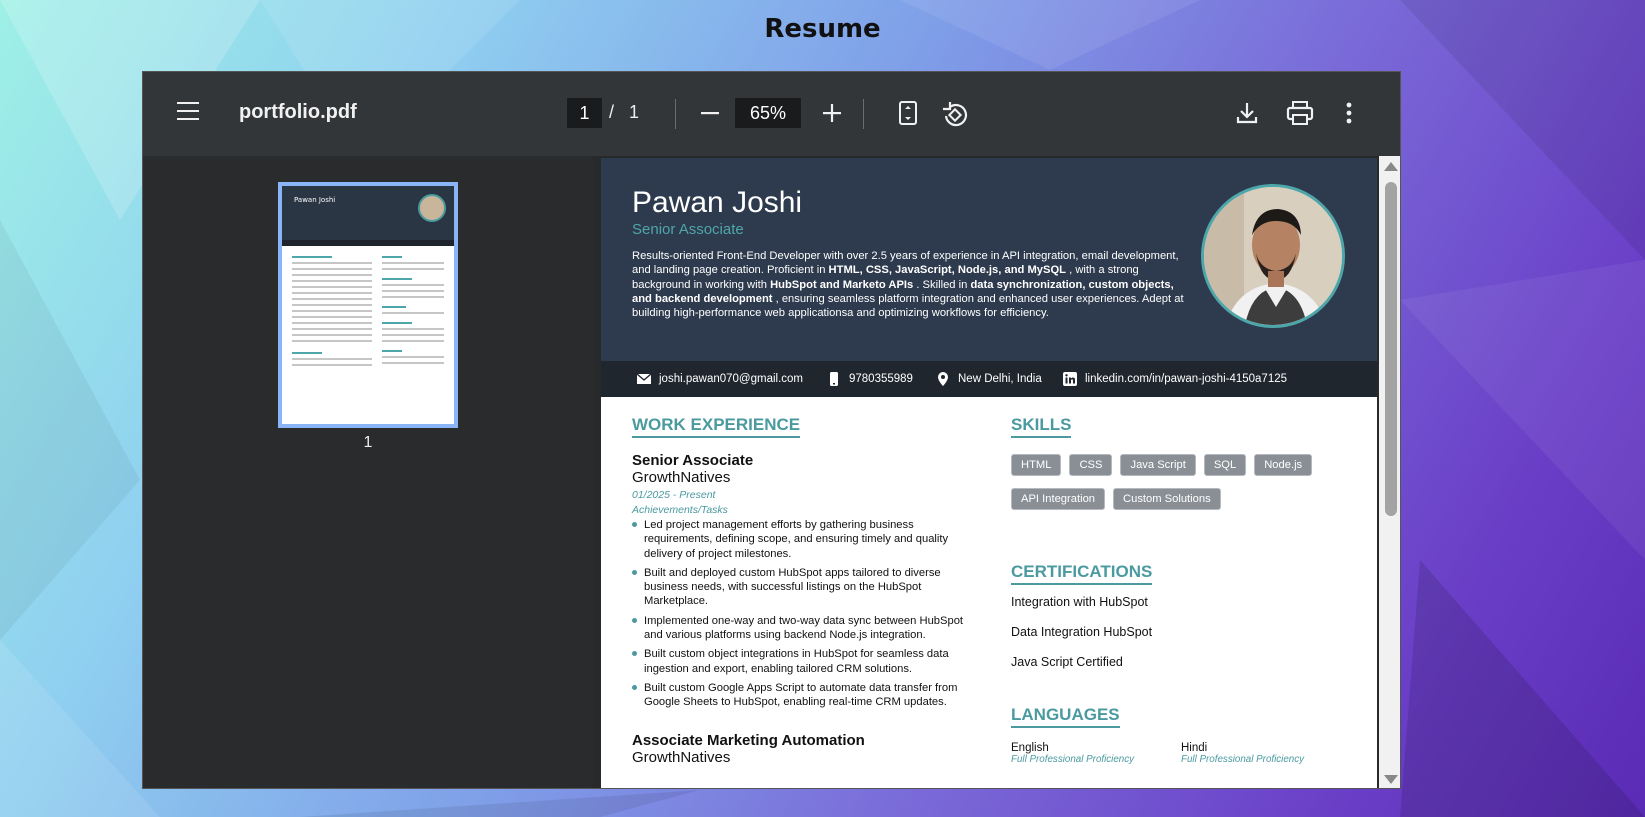  What do you see at coordinates (881, 379) in the screenshot?
I see `phone-text: 9780355989` at bounding box center [881, 379].